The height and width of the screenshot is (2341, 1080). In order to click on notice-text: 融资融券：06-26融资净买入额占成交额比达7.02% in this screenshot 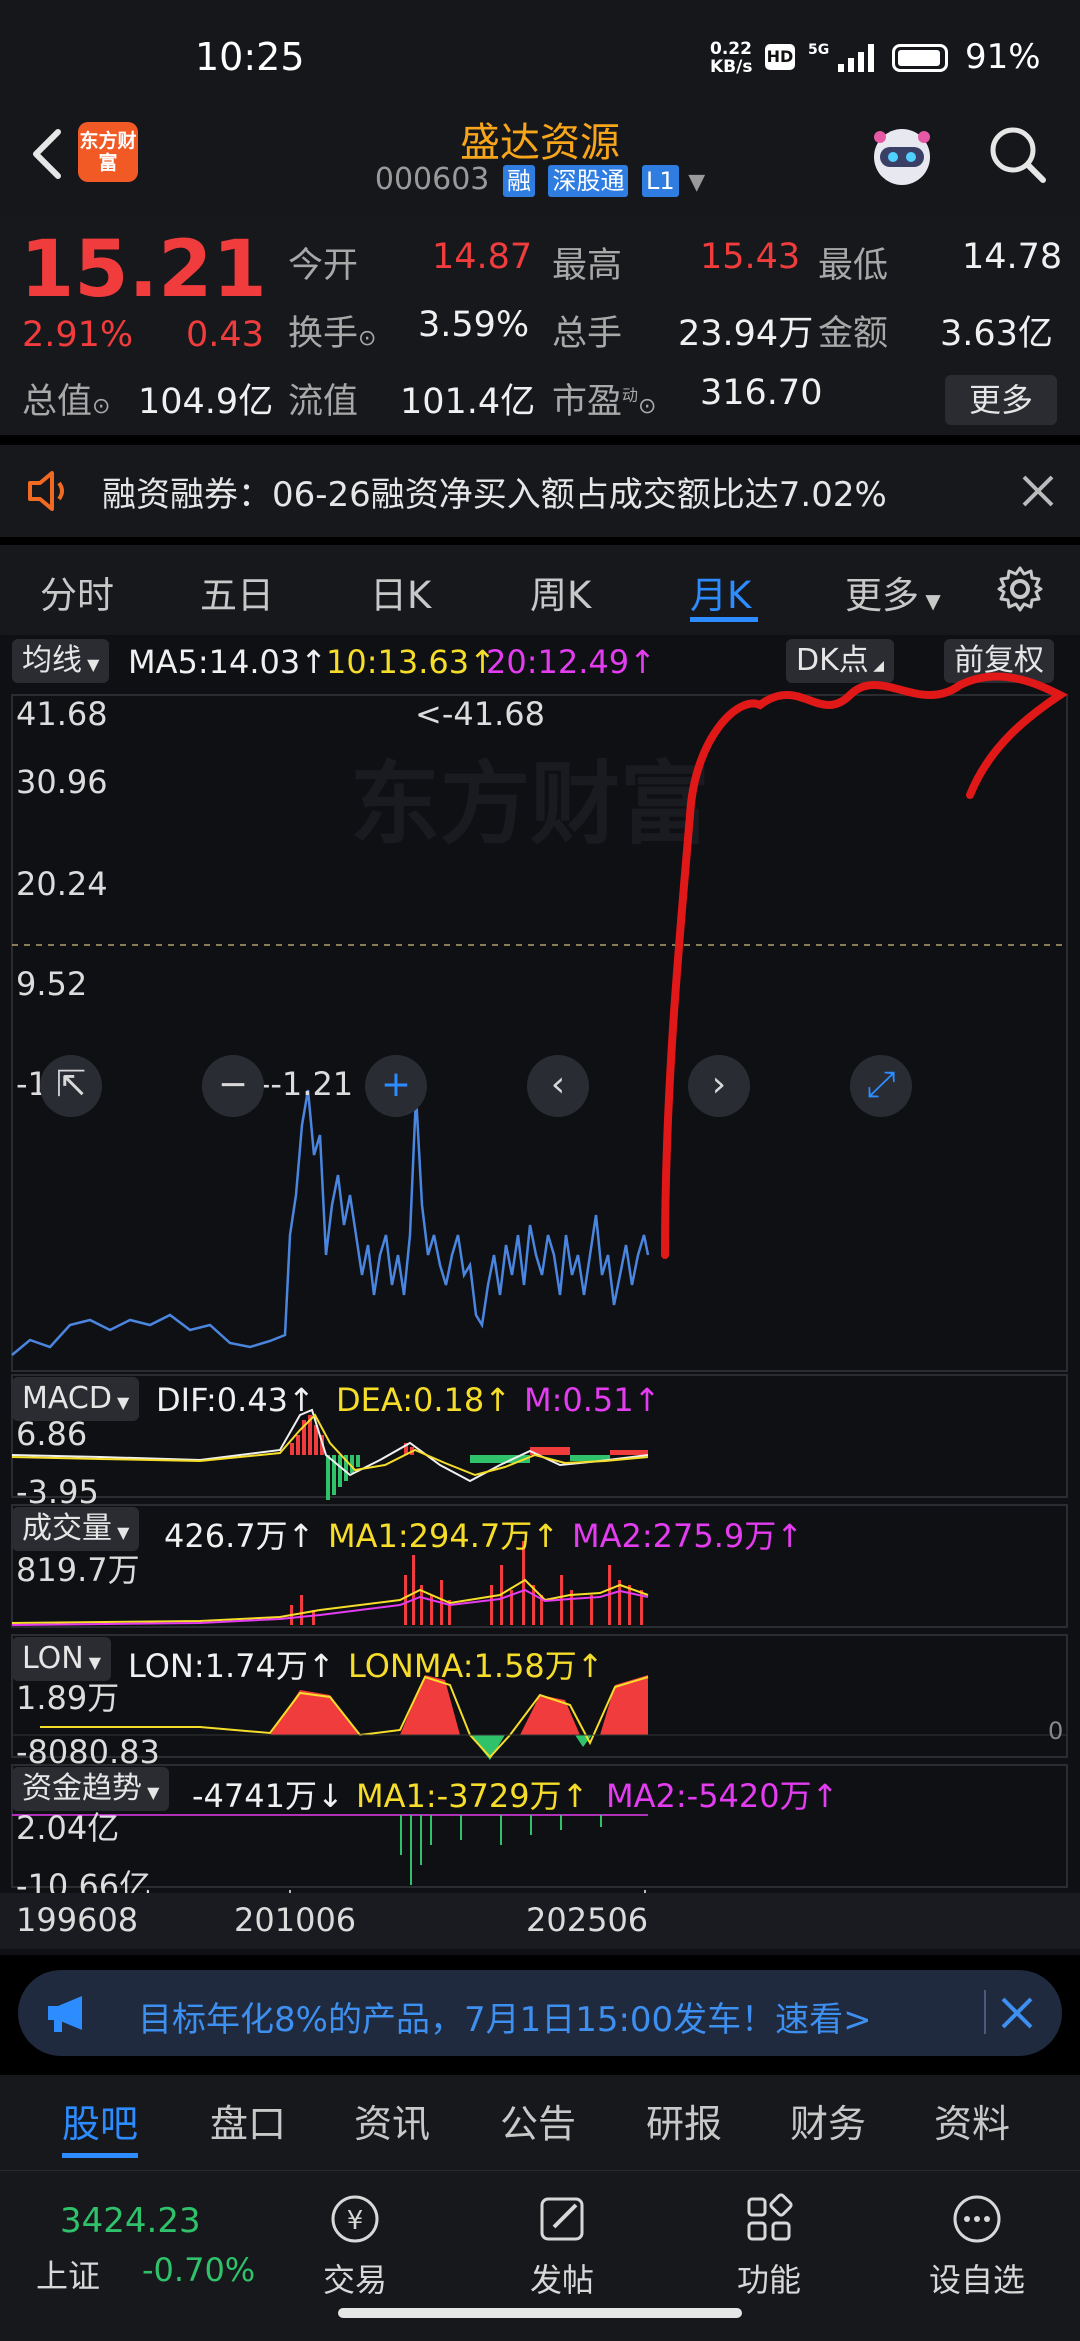, I will do `click(494, 495)`.